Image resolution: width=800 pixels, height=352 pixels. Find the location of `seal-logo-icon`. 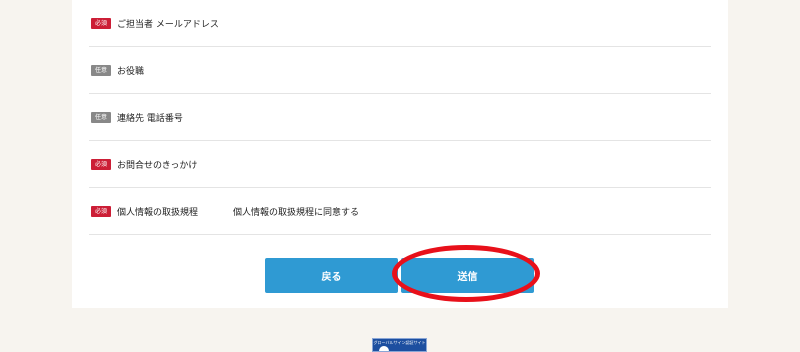

seal-logo-icon is located at coordinates (384, 348).